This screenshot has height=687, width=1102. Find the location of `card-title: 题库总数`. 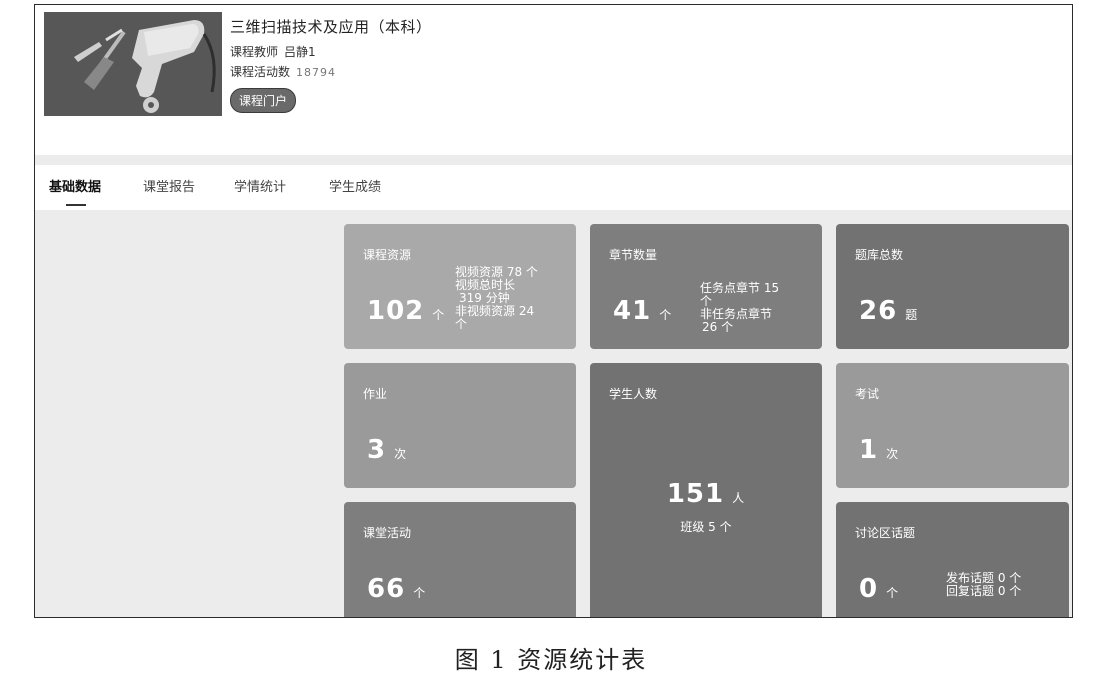

card-title: 题库总数 is located at coordinates (879, 255).